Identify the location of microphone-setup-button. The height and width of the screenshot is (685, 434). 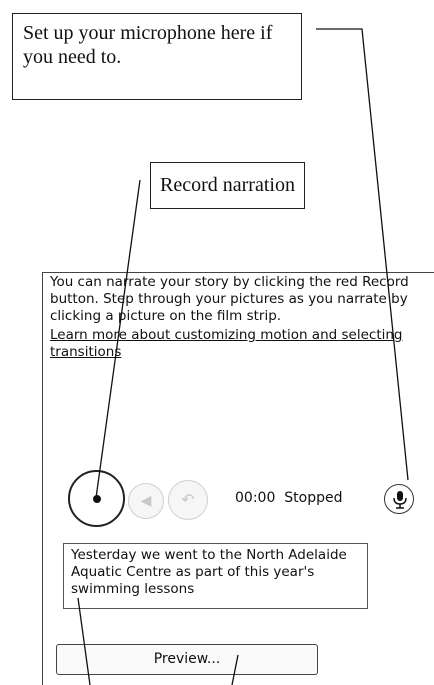
(399, 499).